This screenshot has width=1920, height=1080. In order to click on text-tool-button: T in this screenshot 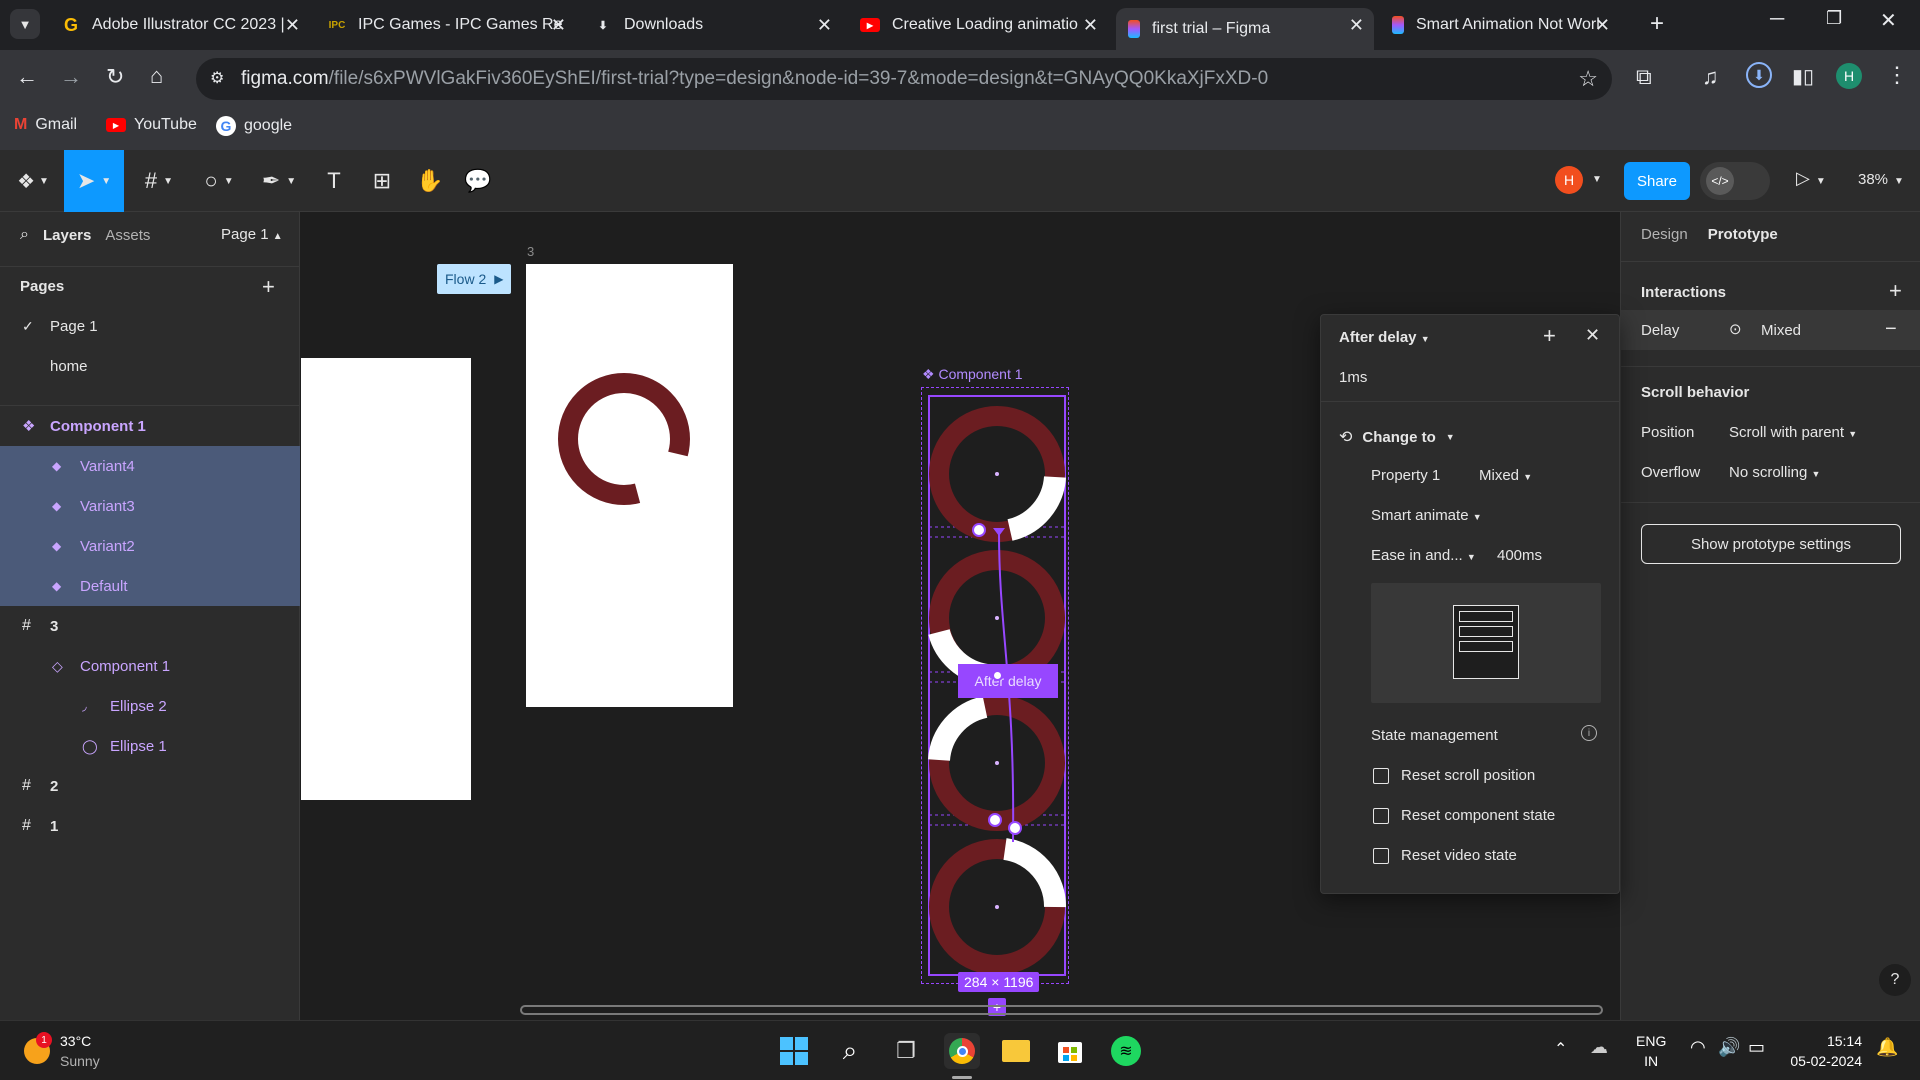, I will do `click(334, 181)`.